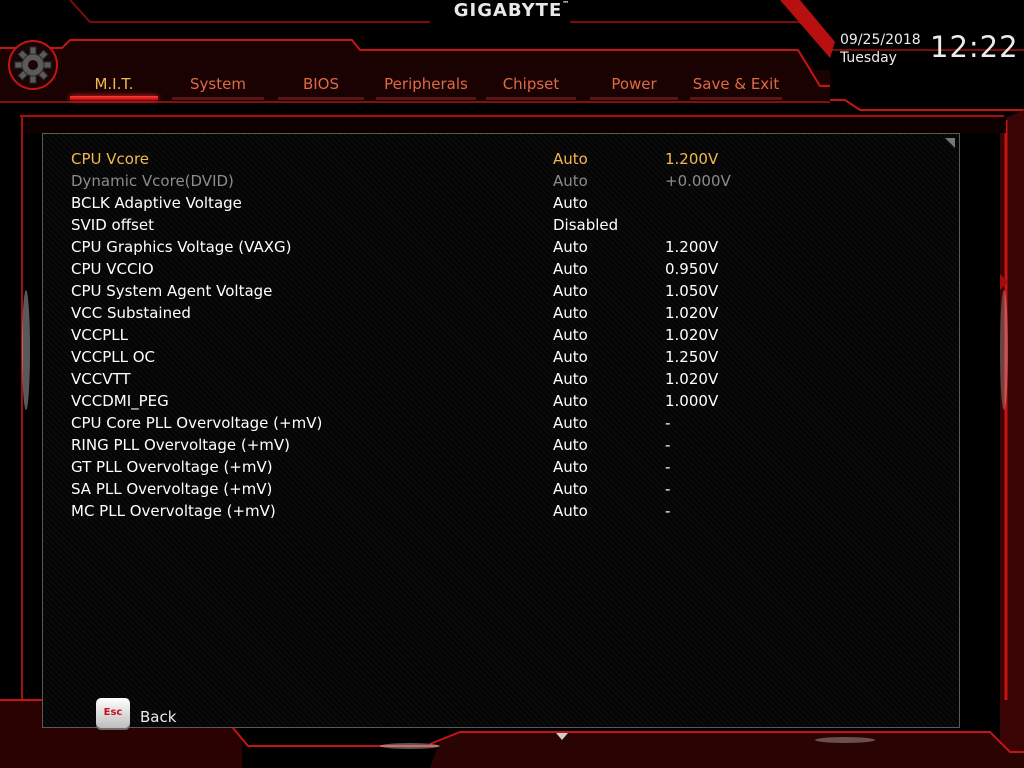 The image size is (1024, 768). Describe the element at coordinates (566, 4) in the screenshot. I see `brand-trademark: ™` at that location.